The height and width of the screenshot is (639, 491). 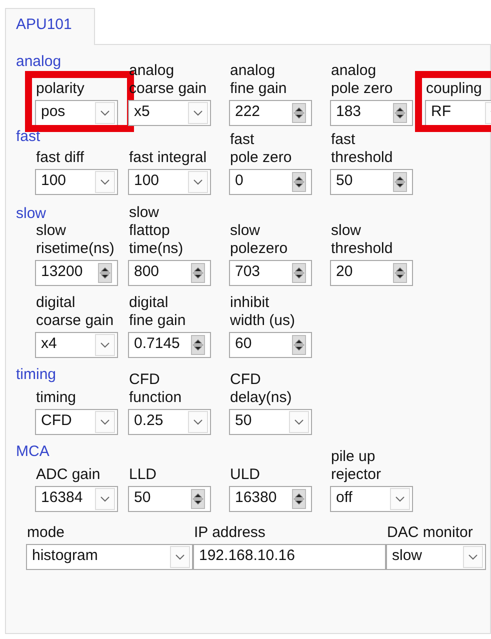 What do you see at coordinates (155, 388) in the screenshot?
I see `field-label: CFD function` at bounding box center [155, 388].